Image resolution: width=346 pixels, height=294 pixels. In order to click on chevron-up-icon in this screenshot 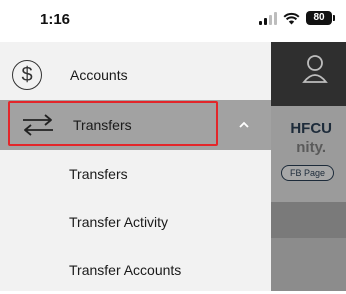, I will do `click(244, 126)`.